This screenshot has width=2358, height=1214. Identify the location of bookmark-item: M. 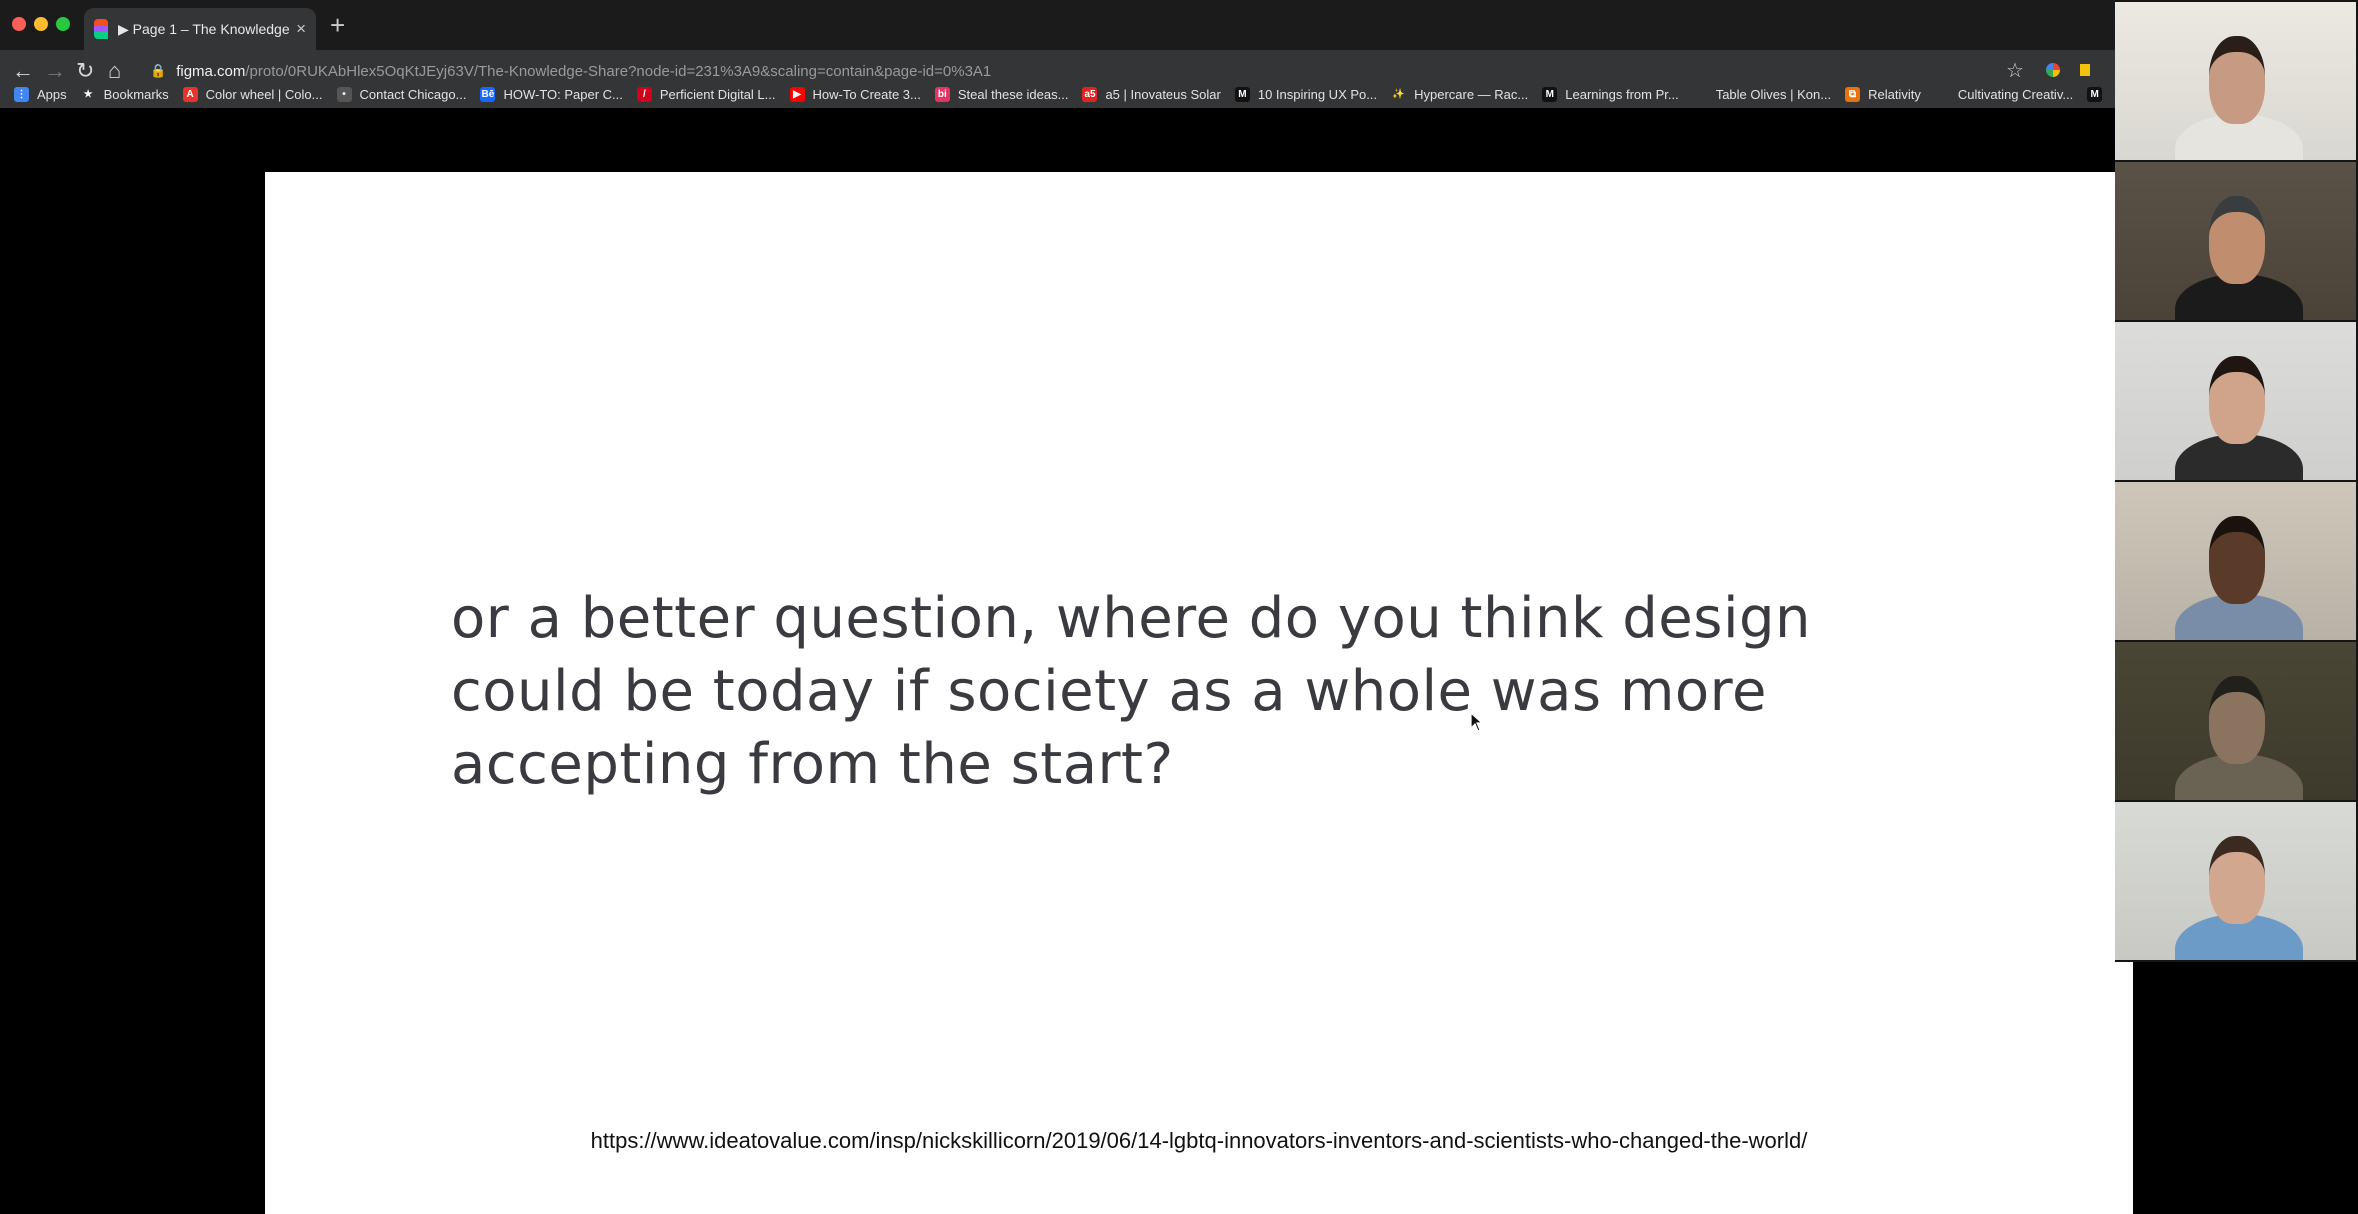
(2098, 94).